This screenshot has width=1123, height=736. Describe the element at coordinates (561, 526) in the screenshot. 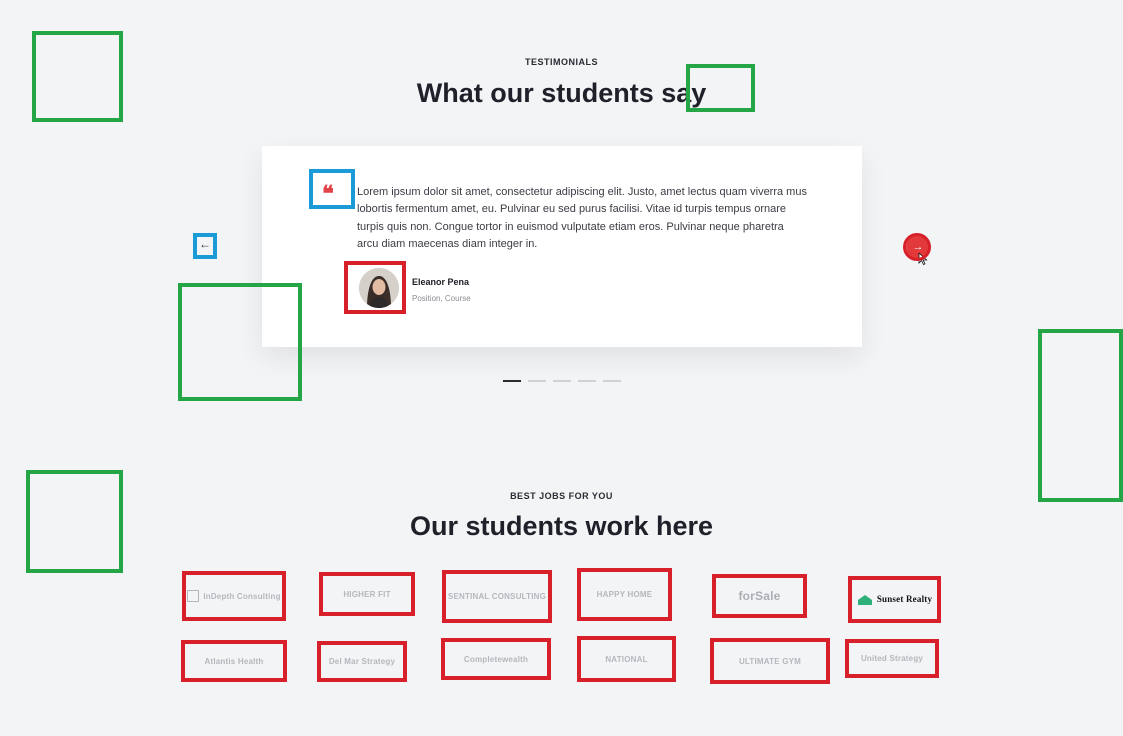

I see `jobs-heading: Our students work here` at that location.